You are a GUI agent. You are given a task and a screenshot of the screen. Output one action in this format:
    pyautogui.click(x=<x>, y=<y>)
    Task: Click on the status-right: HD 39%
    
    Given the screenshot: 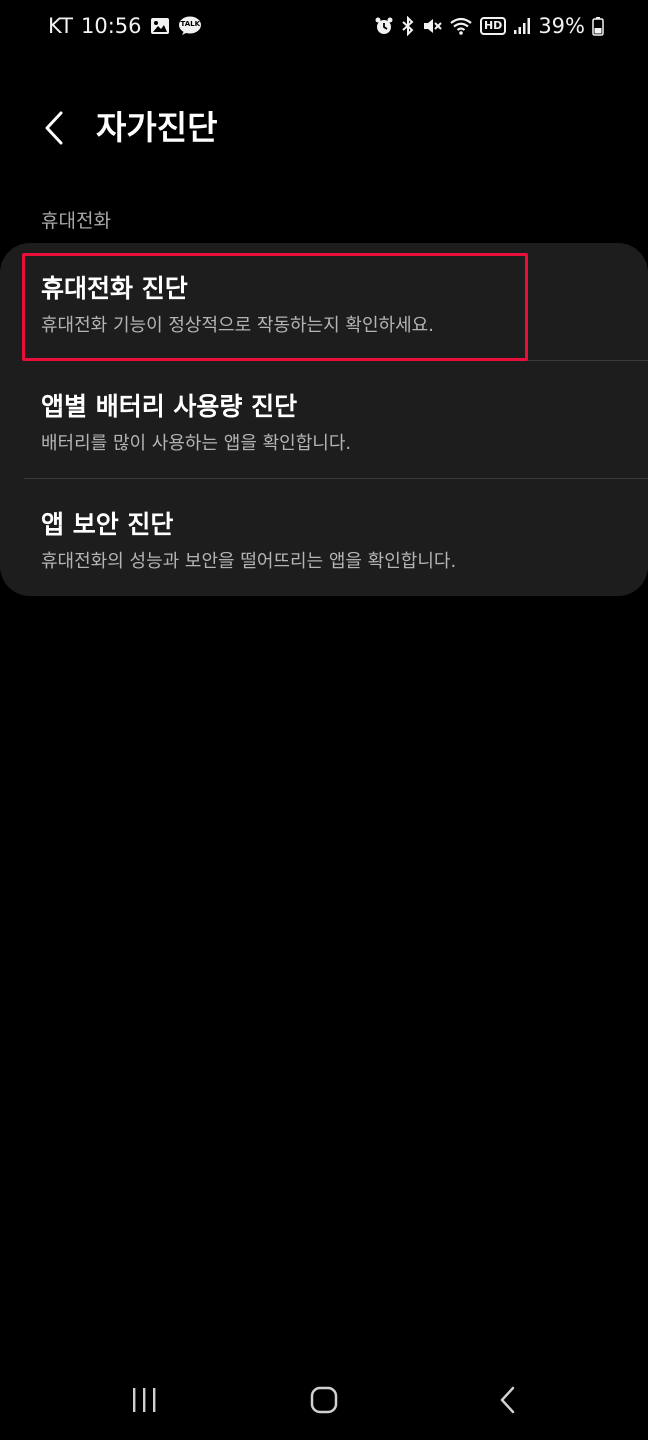 What is the action you would take?
    pyautogui.click(x=489, y=26)
    